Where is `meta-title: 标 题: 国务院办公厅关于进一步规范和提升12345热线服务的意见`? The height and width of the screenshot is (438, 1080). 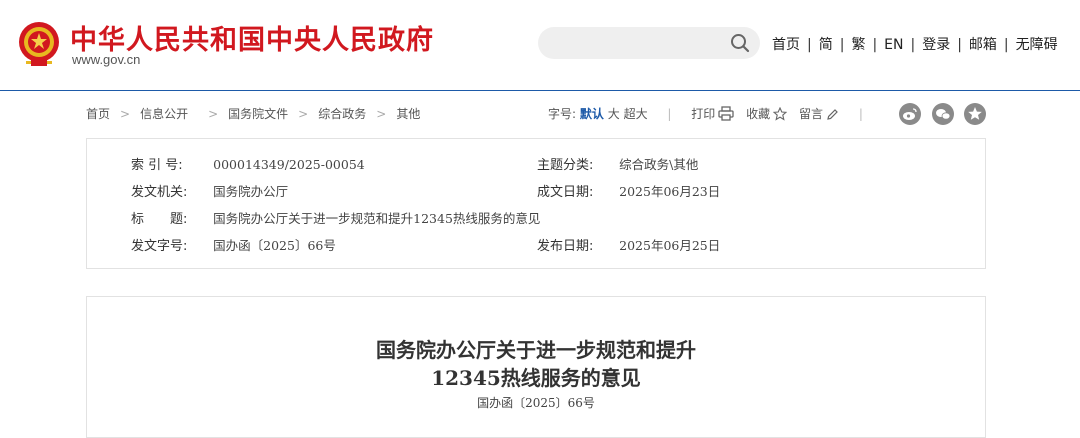 meta-title: 标 题: 国务院办公厅关于进一步规范和提升12345热线服务的意见 is located at coordinates (335, 217).